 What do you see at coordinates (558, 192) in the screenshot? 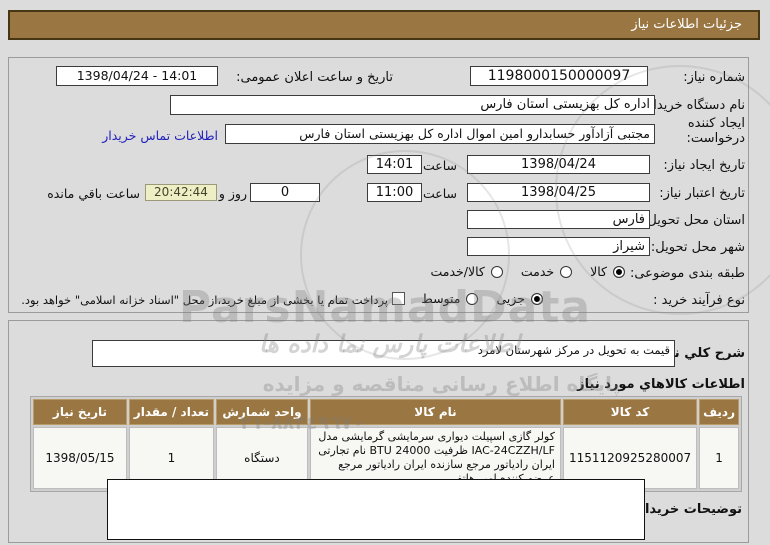
I see `validity-date-field: 1398/04/25` at bounding box center [558, 192].